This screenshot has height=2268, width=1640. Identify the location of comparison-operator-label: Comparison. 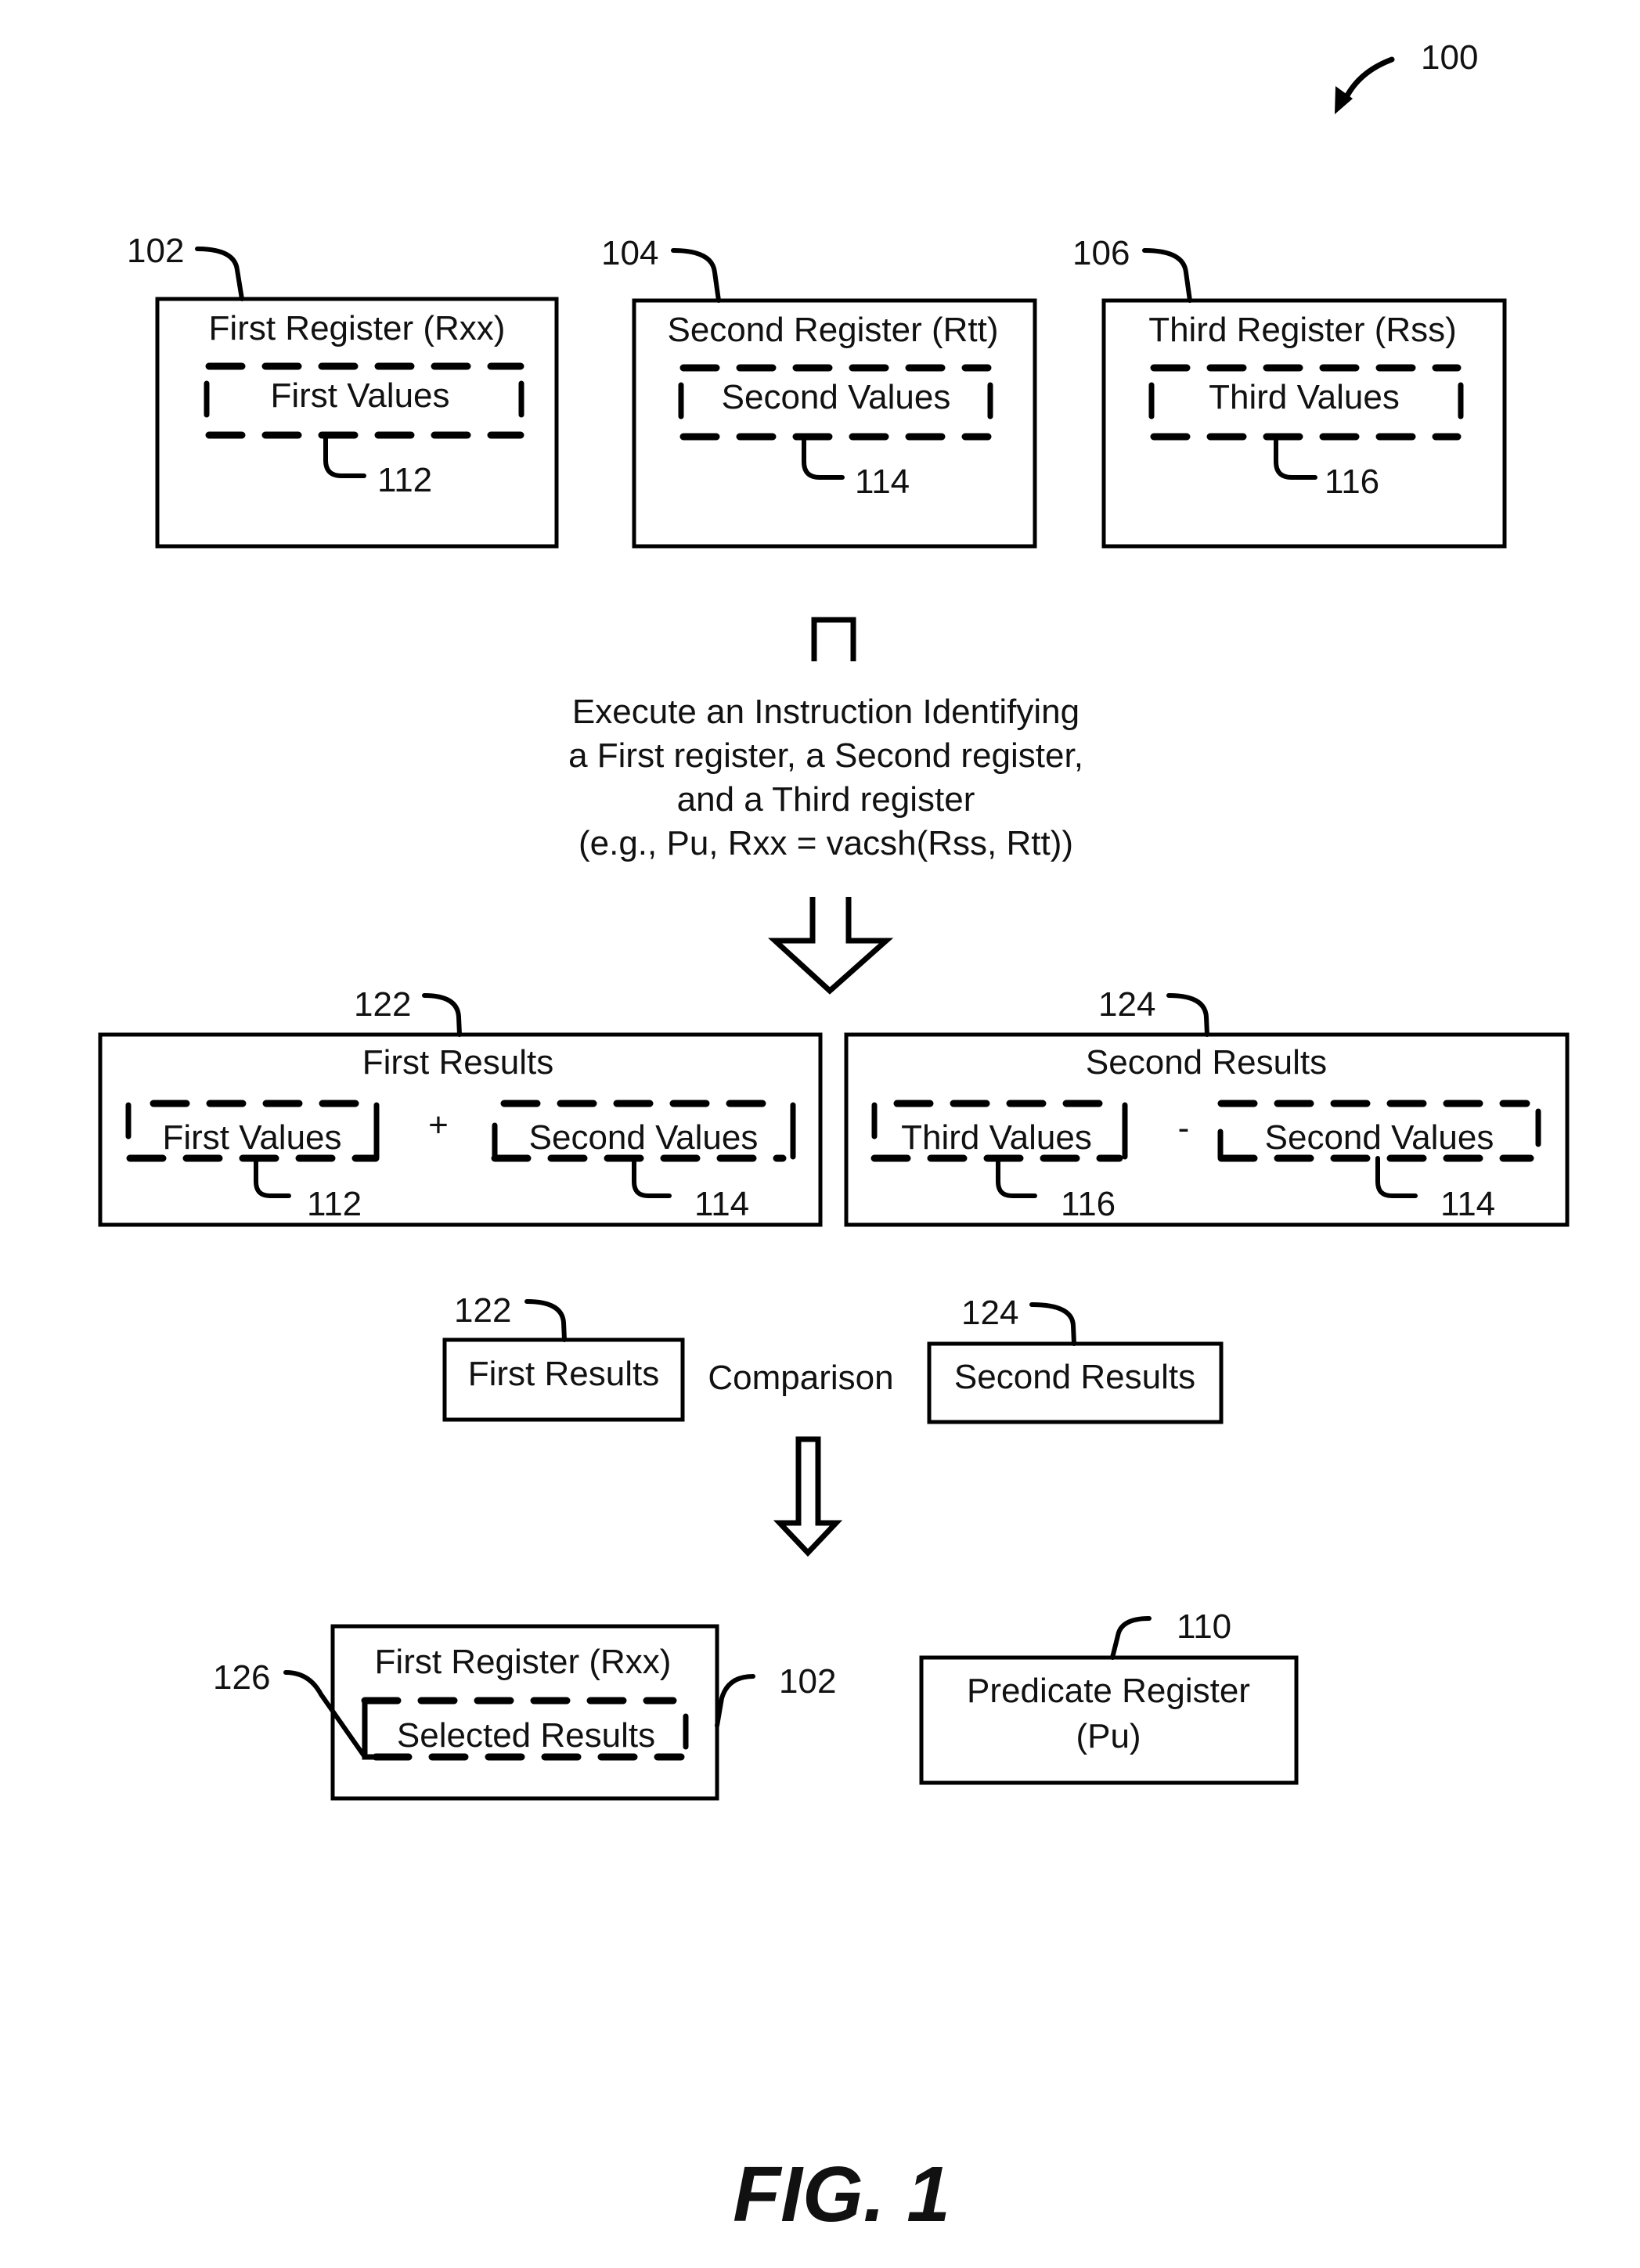
(800, 1378).